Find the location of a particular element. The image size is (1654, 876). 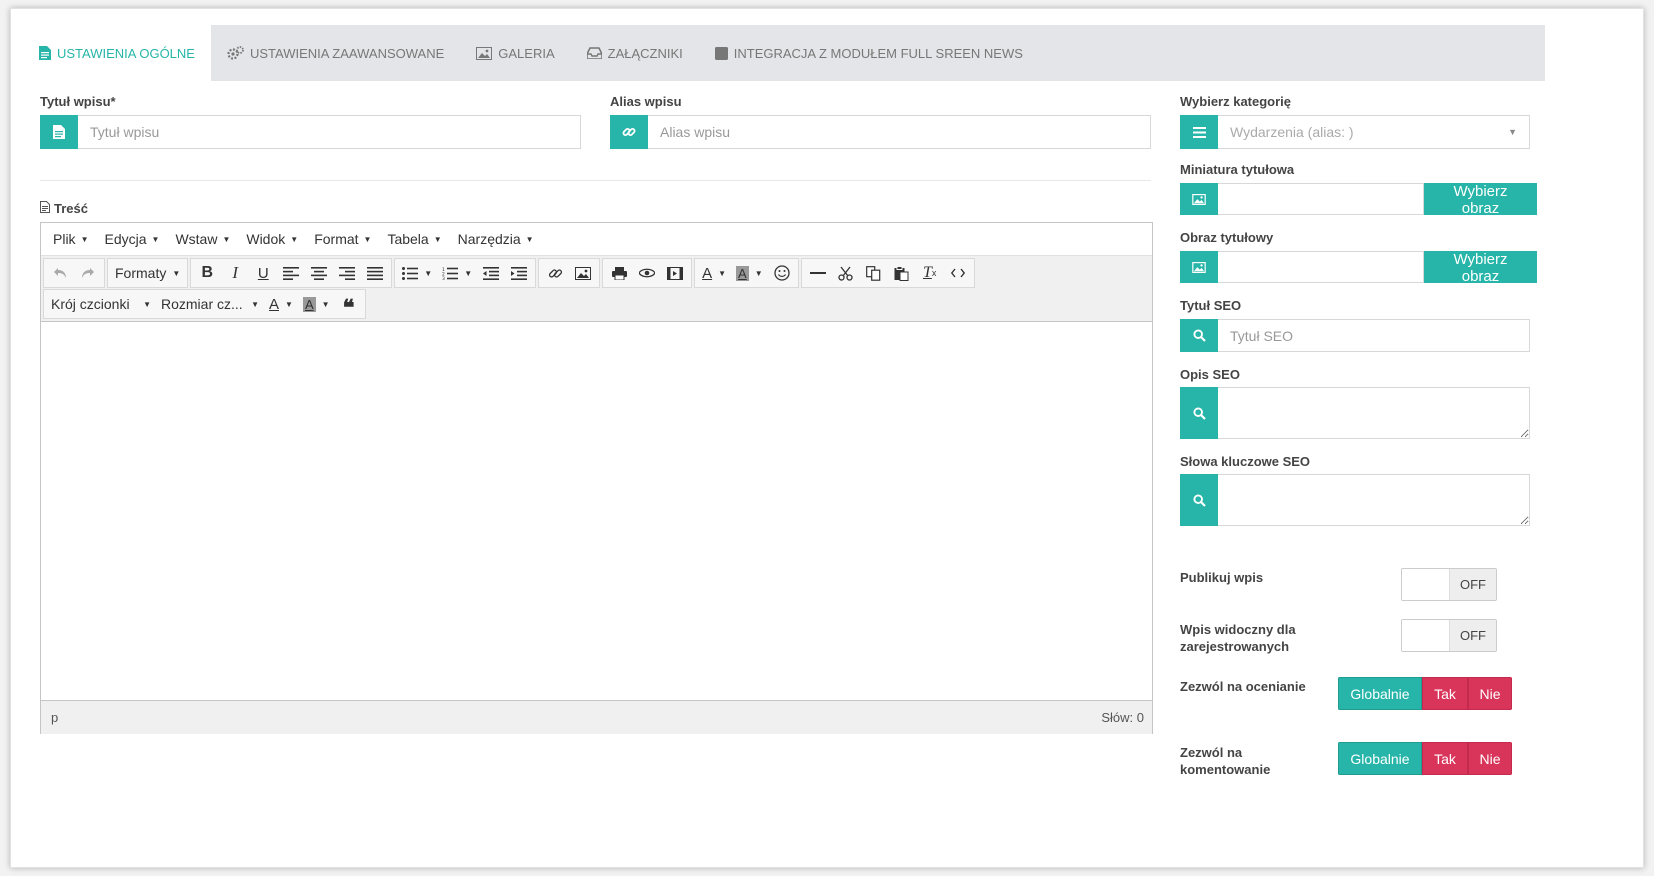

seo-keywords-label: Słowa kluczowe SEO is located at coordinates (1245, 461).